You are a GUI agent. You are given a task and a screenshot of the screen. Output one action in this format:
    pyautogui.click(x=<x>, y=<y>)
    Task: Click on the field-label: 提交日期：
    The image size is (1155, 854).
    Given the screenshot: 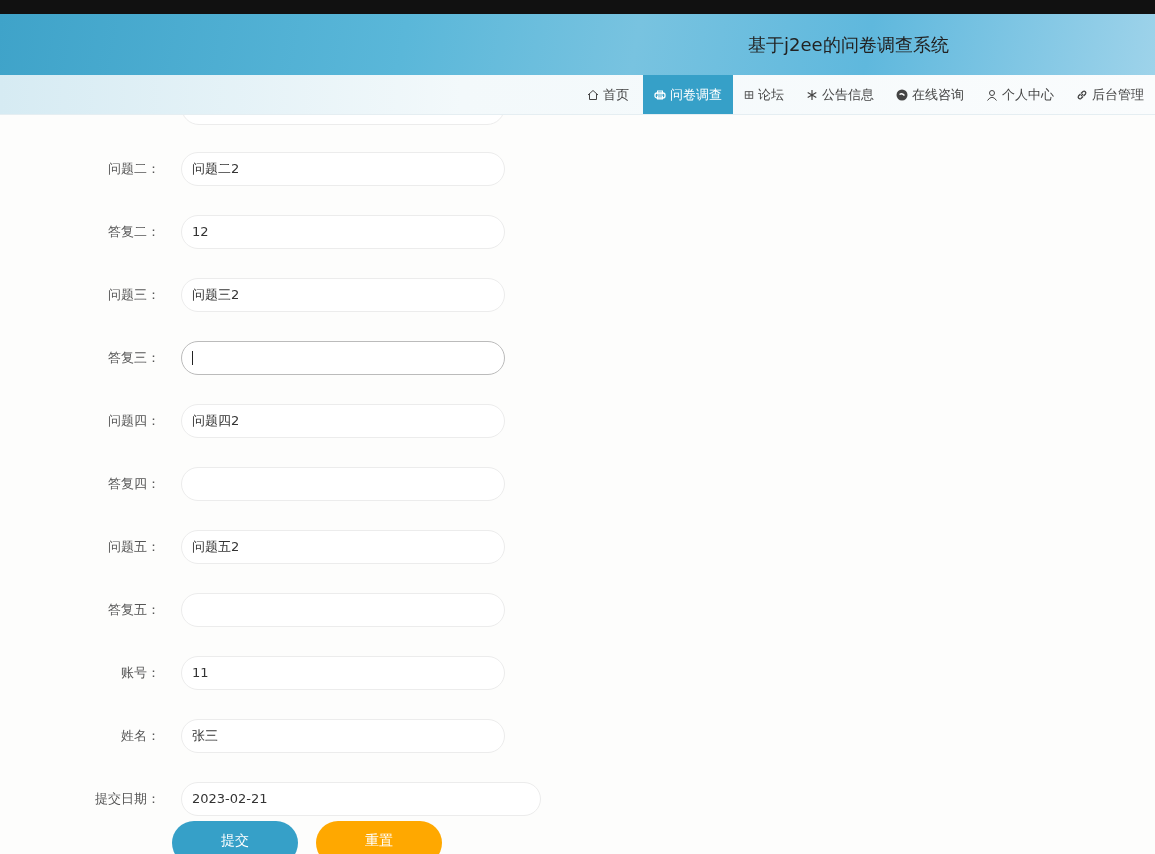 What is the action you would take?
    pyautogui.click(x=127, y=798)
    